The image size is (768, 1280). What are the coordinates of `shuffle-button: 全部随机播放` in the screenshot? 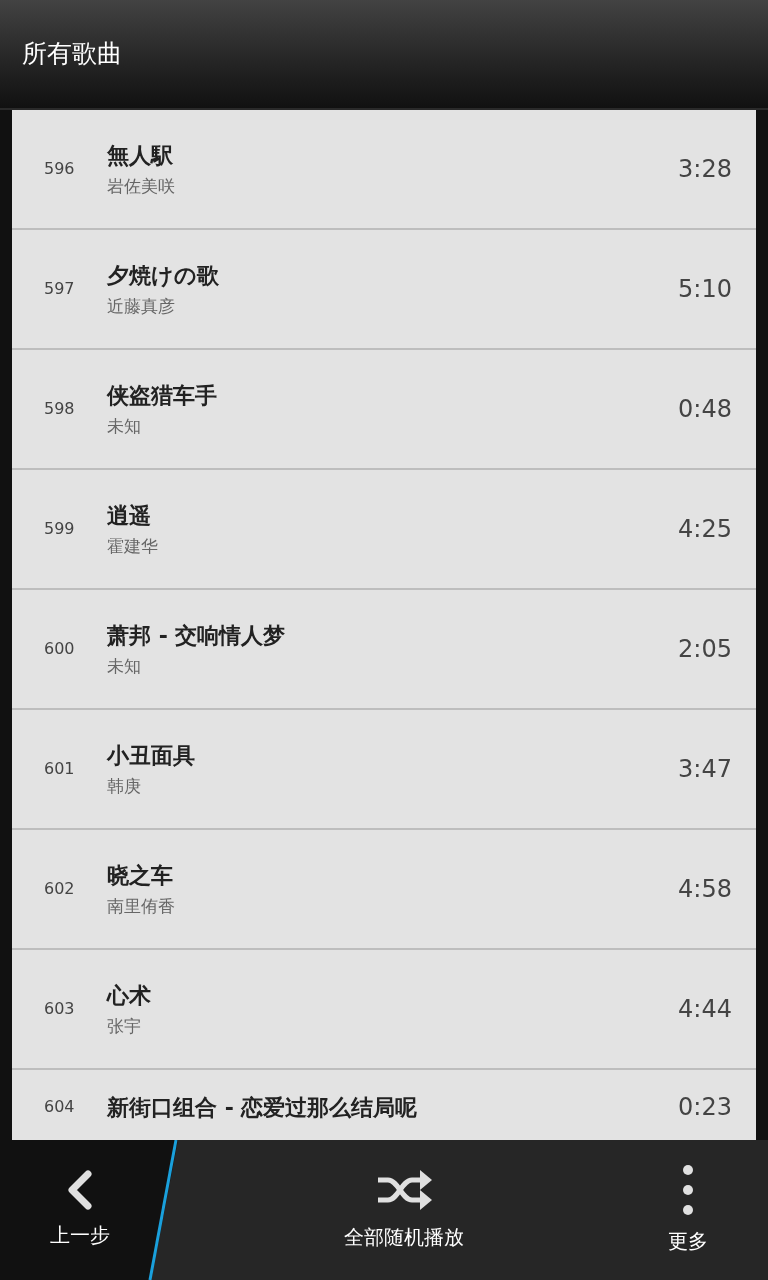 It's located at (404, 1210).